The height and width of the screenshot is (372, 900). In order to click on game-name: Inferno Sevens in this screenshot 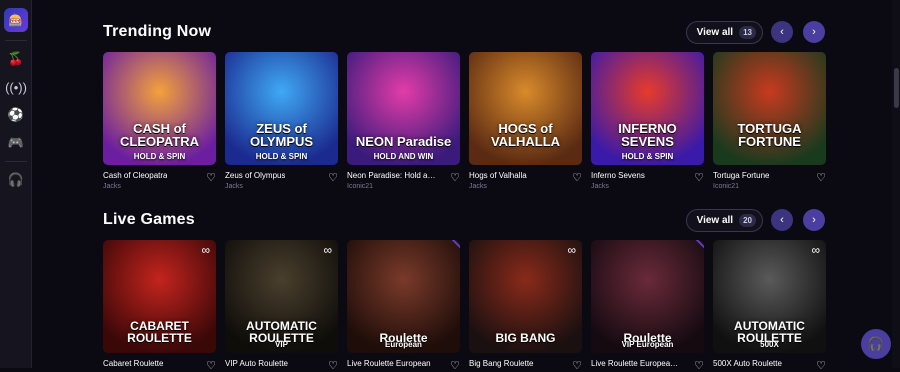, I will do `click(618, 175)`.